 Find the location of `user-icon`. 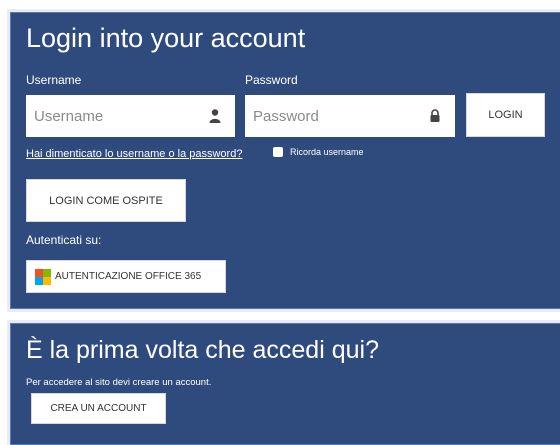

user-icon is located at coordinates (215, 116).